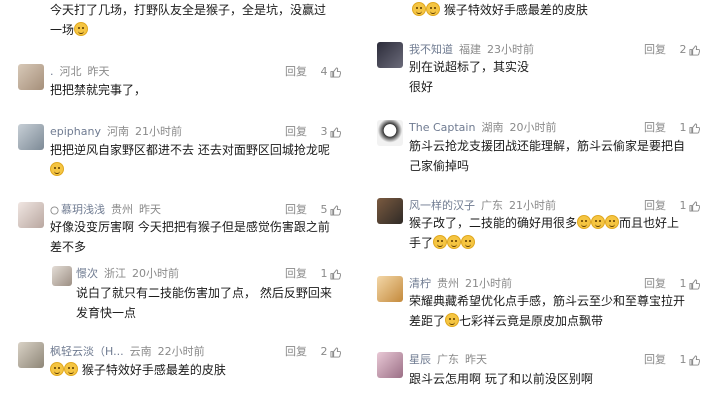 The image size is (720, 405). Describe the element at coordinates (471, 50) in the screenshot. I see `comment-meta: 我不知道 福建 23小时前` at that location.